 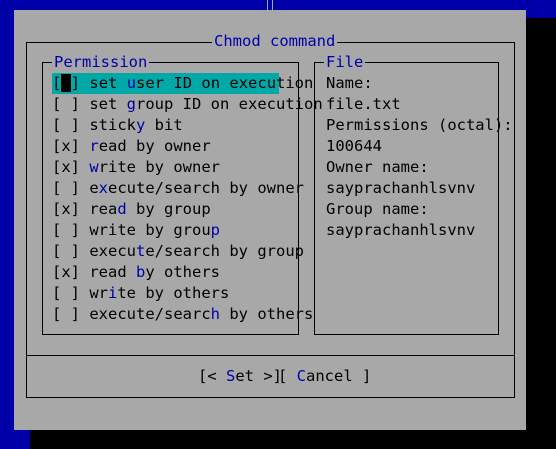 What do you see at coordinates (108, 251) in the screenshot?
I see `permission-label: execu` at bounding box center [108, 251].